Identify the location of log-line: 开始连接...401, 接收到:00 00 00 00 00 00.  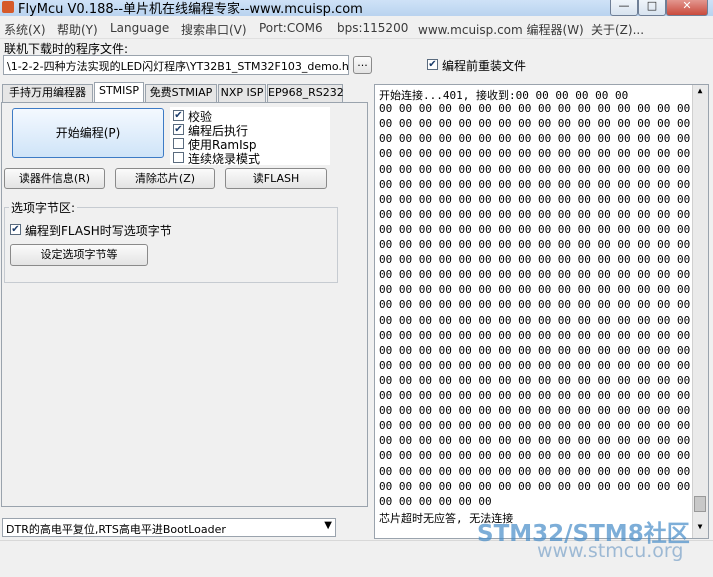
(504, 95).